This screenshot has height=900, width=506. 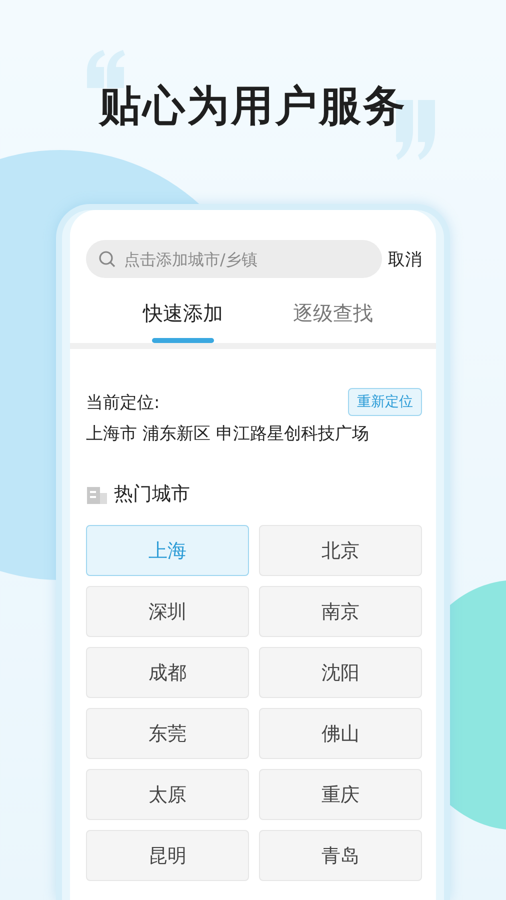 What do you see at coordinates (253, 106) in the screenshot?
I see `headline: 贴心为用户服务` at bounding box center [253, 106].